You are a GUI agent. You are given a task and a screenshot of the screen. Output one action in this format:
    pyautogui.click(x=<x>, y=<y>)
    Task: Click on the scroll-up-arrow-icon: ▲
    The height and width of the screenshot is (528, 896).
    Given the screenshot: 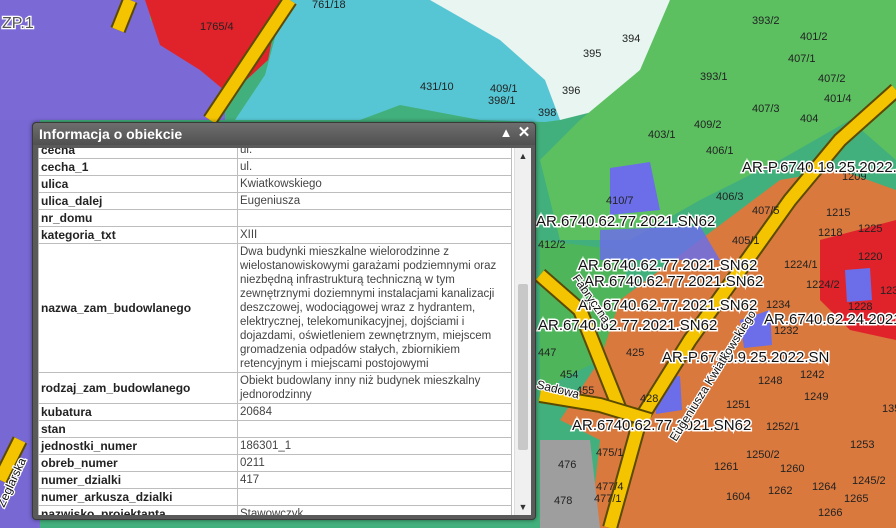 What is the action you would take?
    pyautogui.click(x=523, y=156)
    